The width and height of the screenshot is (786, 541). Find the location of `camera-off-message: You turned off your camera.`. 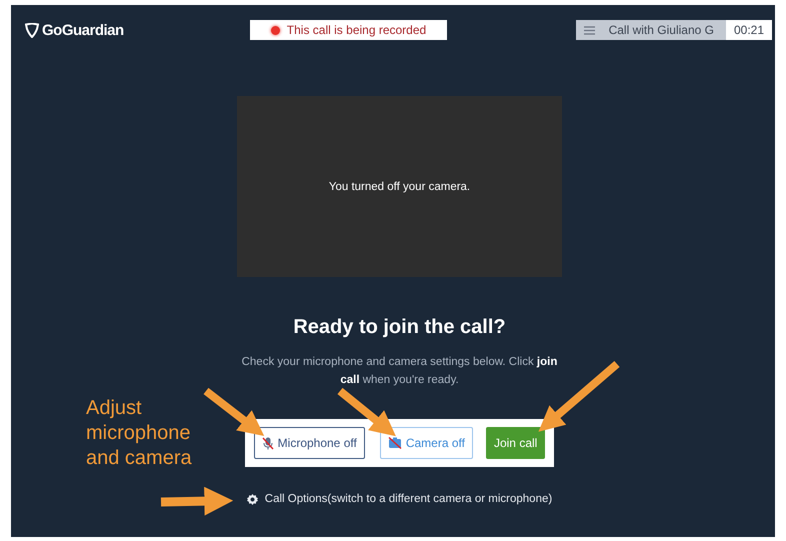

camera-off-message: You turned off your camera. is located at coordinates (399, 186).